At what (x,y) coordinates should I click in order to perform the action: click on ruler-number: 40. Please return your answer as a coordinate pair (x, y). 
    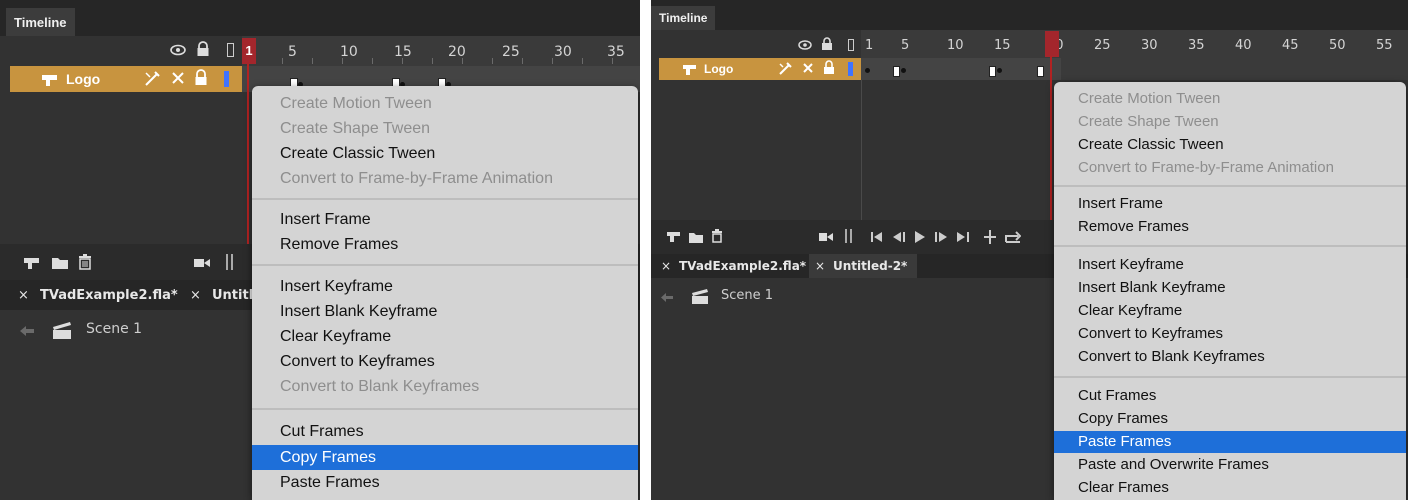
    Looking at the image, I should click on (1243, 45).